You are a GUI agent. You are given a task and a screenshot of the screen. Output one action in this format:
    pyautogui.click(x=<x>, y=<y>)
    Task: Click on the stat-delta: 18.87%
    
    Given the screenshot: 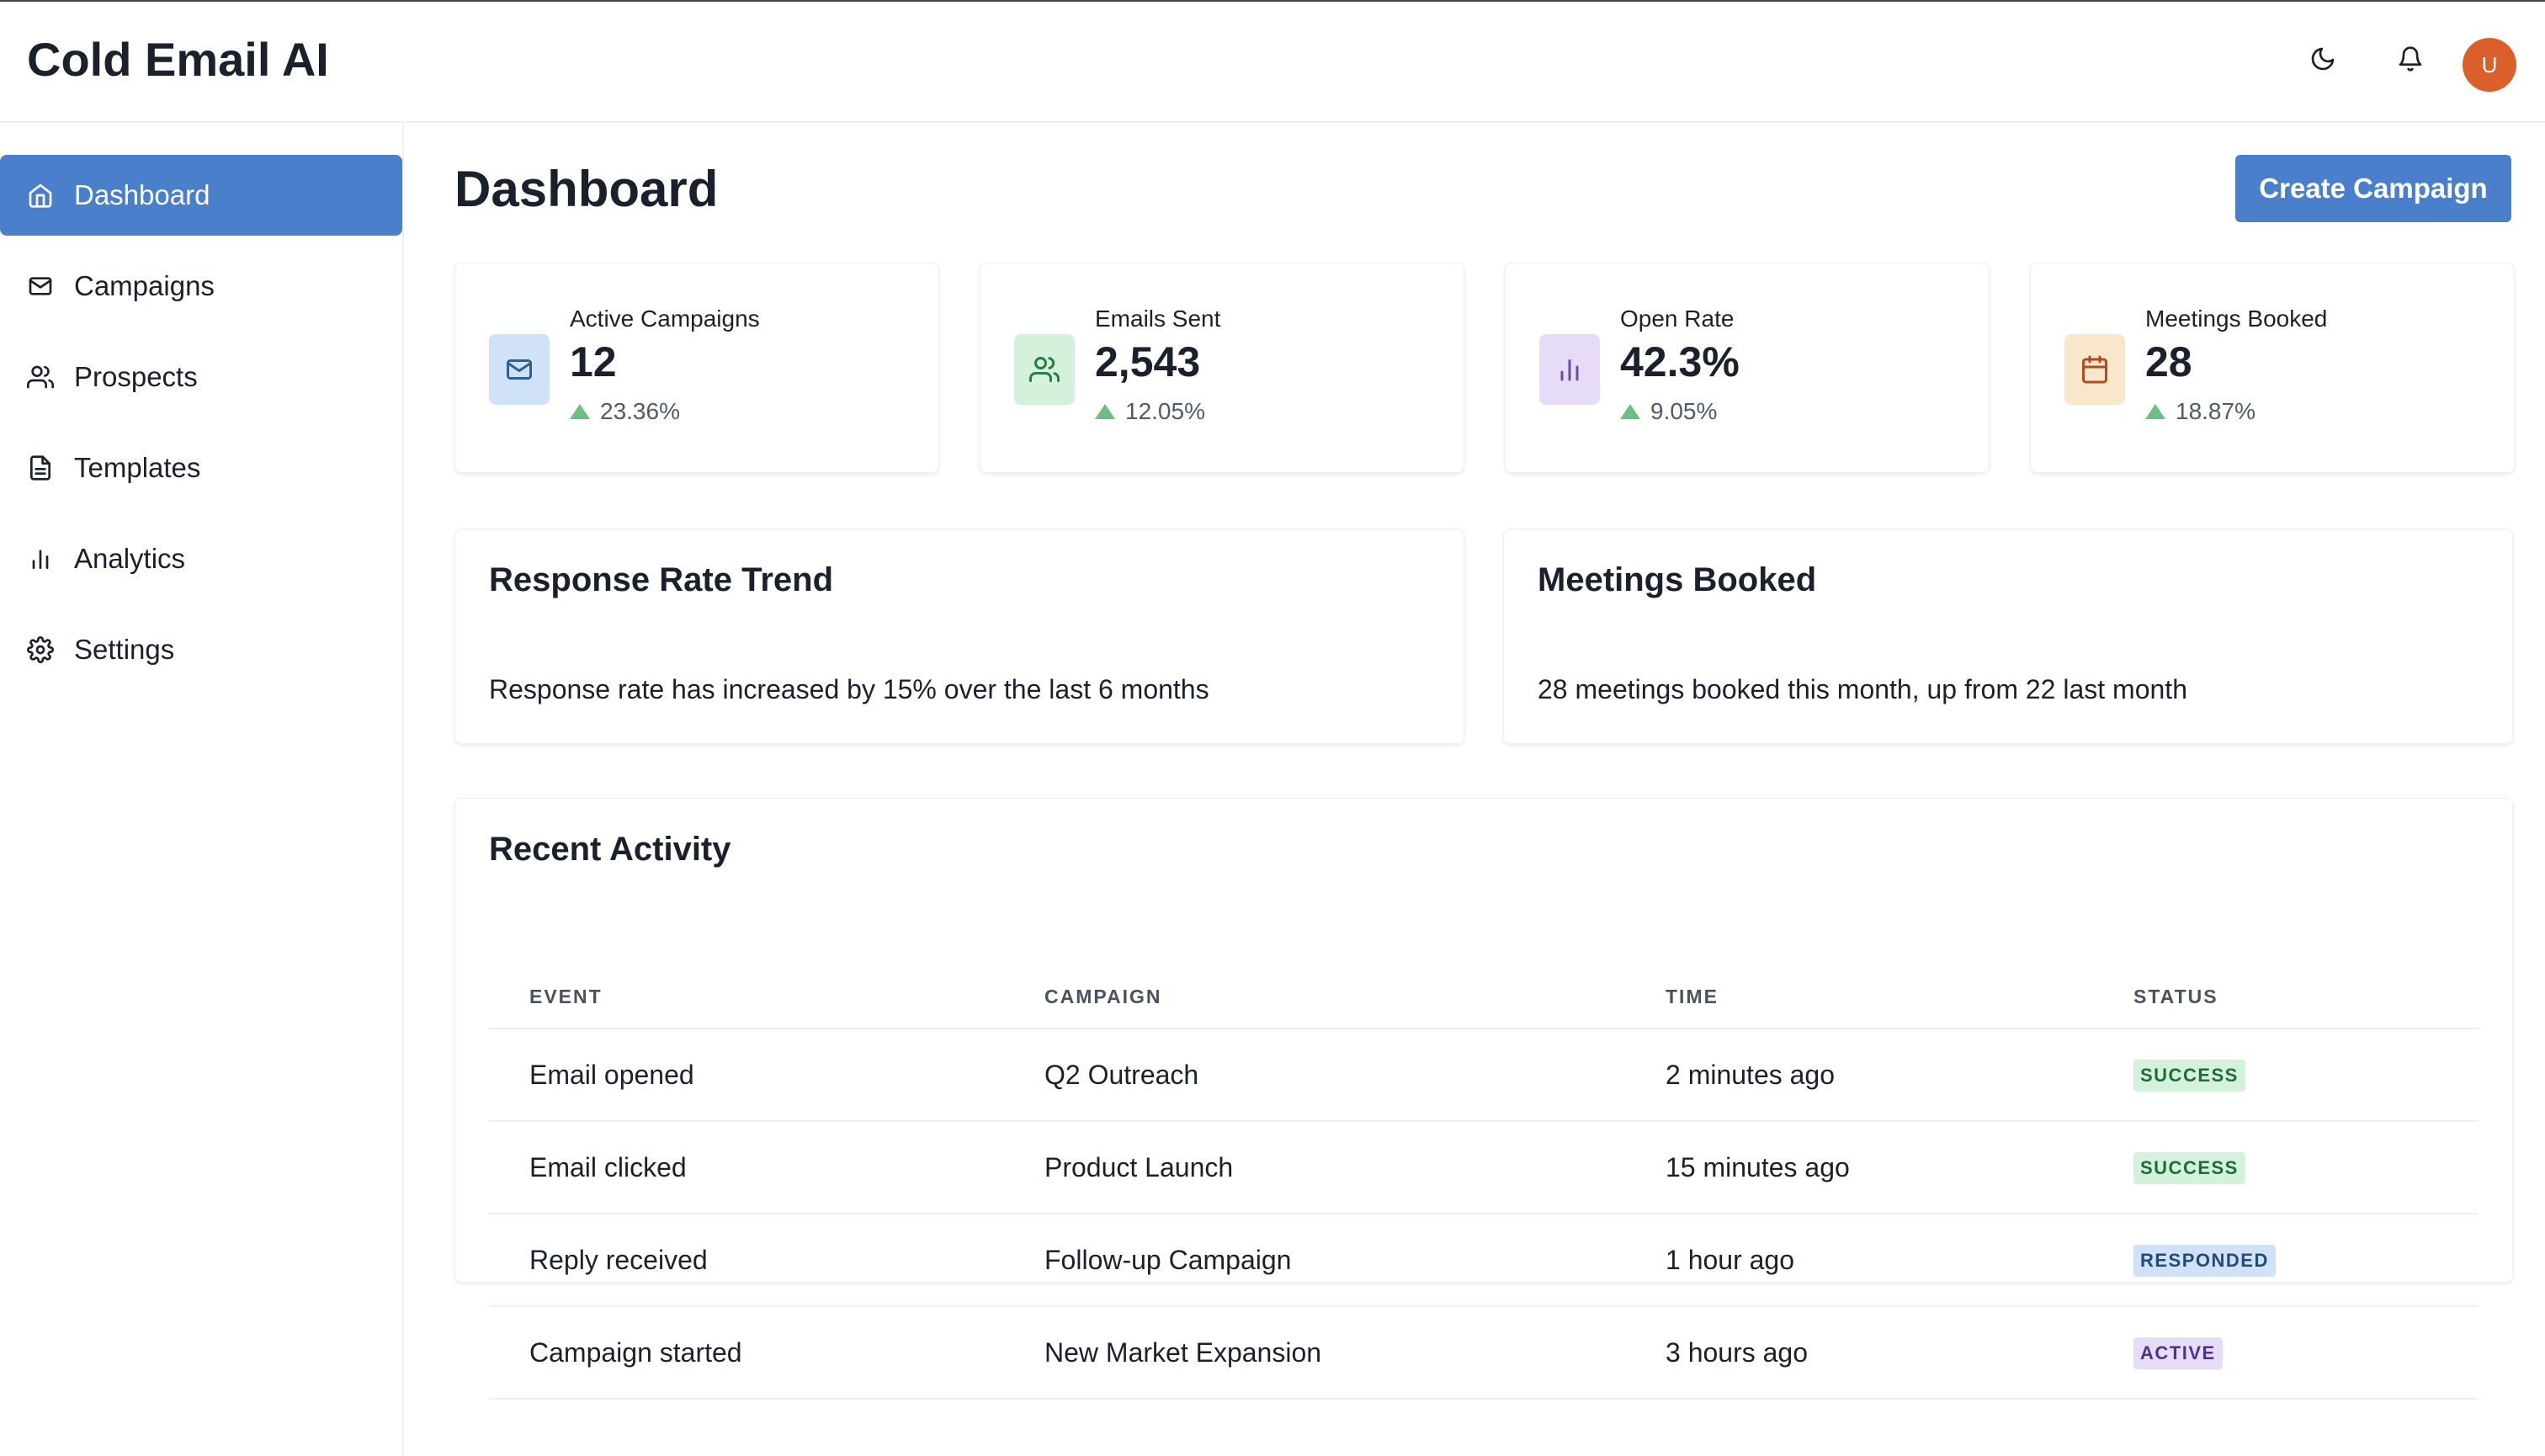 What is the action you would take?
    pyautogui.click(x=2200, y=411)
    